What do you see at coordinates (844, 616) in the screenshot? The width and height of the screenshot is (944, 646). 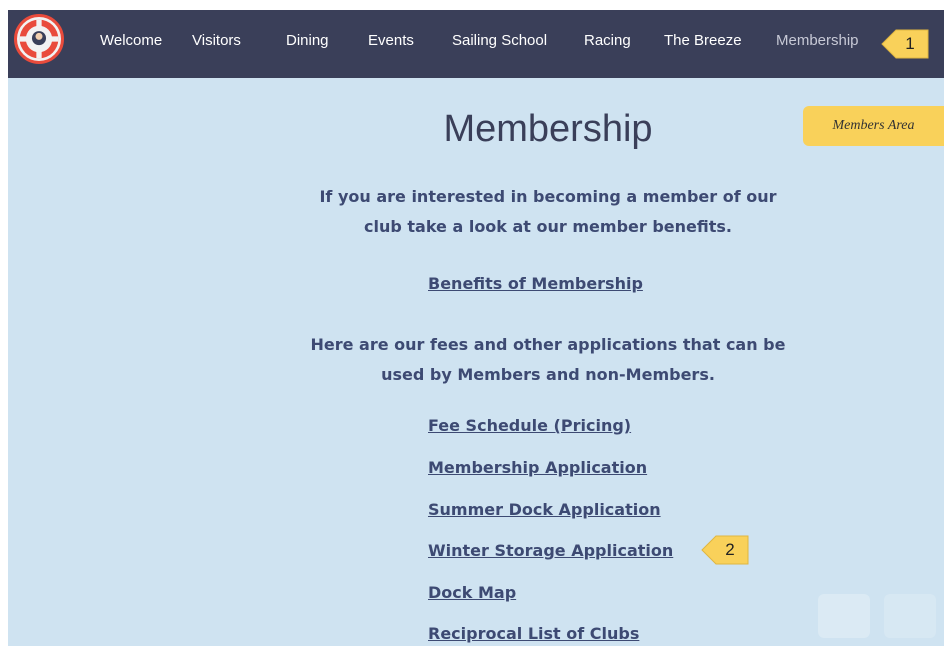 I see `chat-widget-icon` at bounding box center [844, 616].